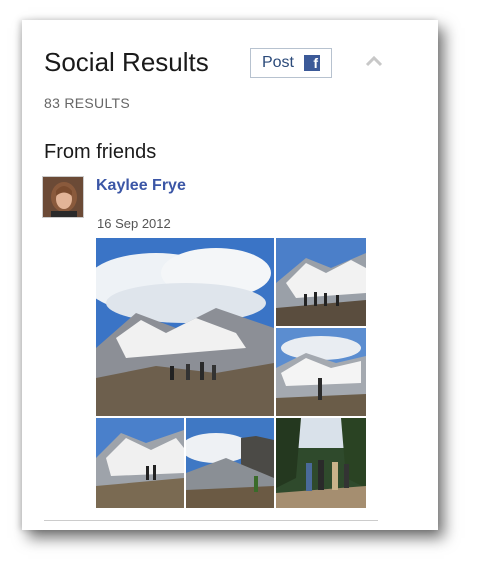 The image size is (482, 578). Describe the element at coordinates (141, 186) in the screenshot. I see `friend-name-link: Kaylee Frye` at that location.